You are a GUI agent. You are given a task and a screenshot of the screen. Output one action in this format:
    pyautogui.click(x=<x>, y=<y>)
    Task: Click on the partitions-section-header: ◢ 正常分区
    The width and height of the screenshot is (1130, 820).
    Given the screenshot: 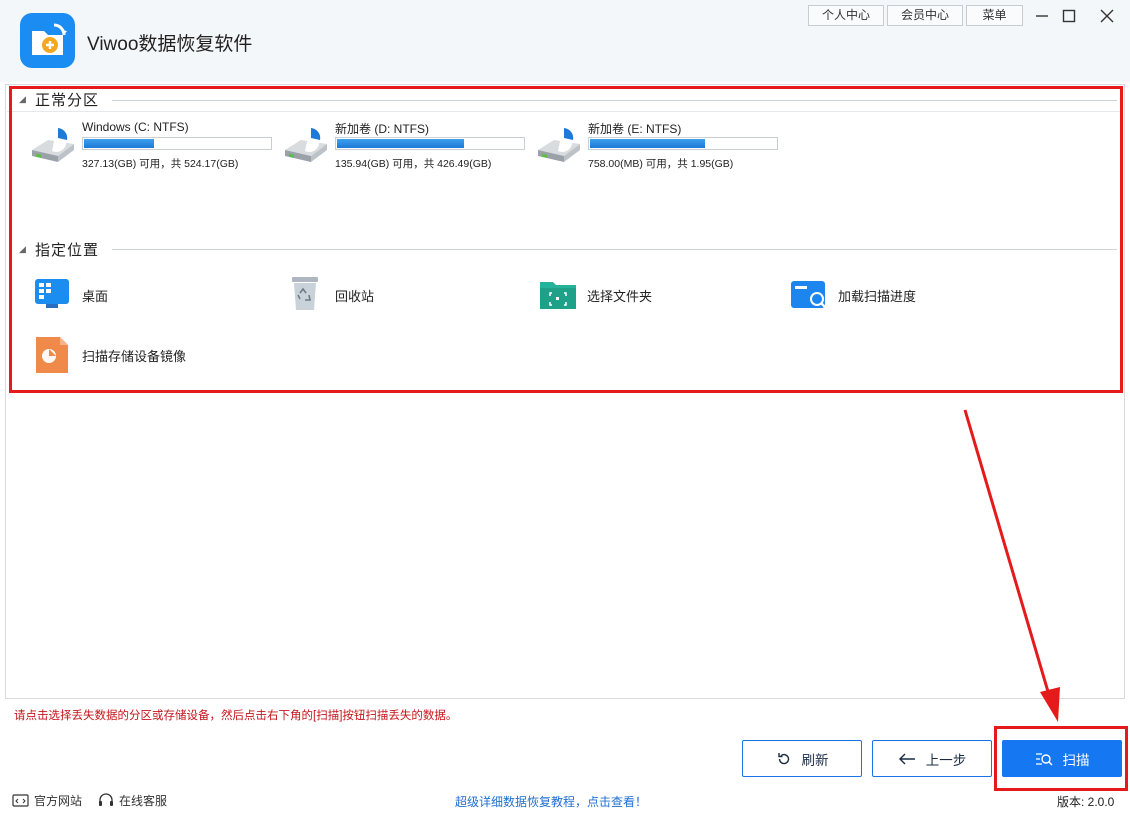 What is the action you would take?
    pyautogui.click(x=59, y=99)
    